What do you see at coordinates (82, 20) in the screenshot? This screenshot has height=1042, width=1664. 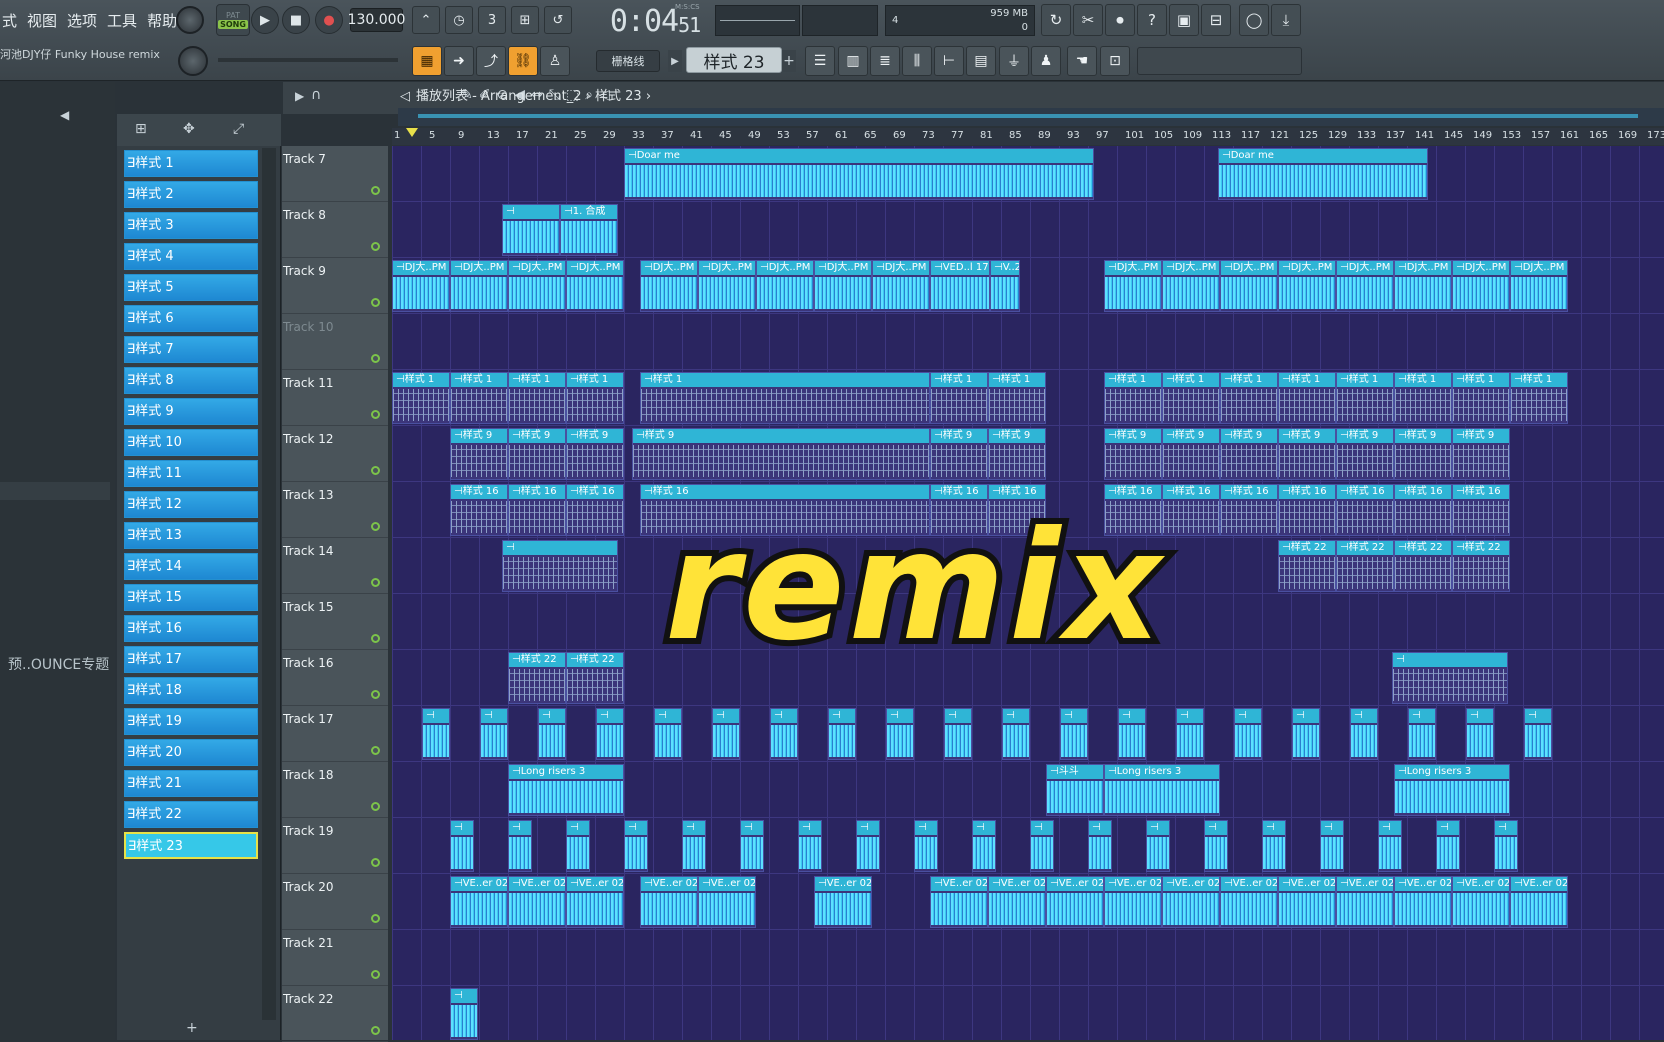 I see `menu-item-options: 选项` at bounding box center [82, 20].